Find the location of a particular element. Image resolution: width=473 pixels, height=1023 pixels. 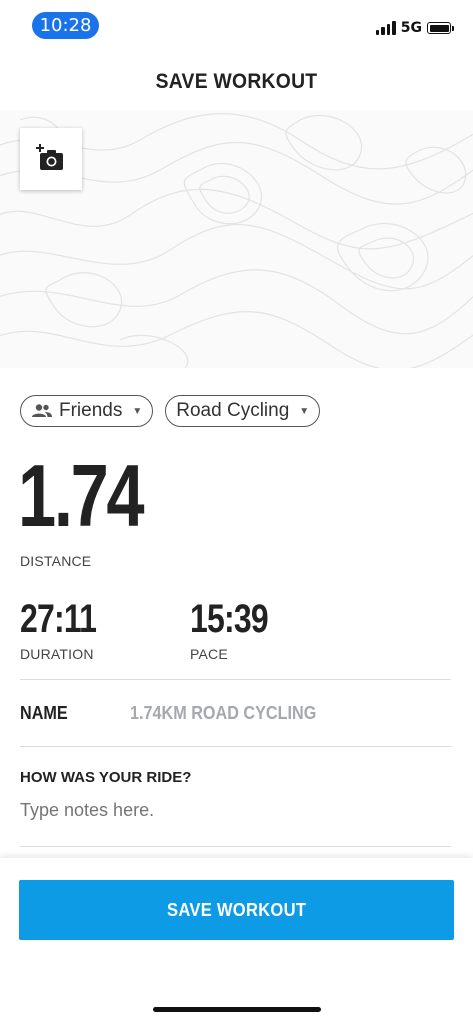

status-indicators: 5G is located at coordinates (414, 28).